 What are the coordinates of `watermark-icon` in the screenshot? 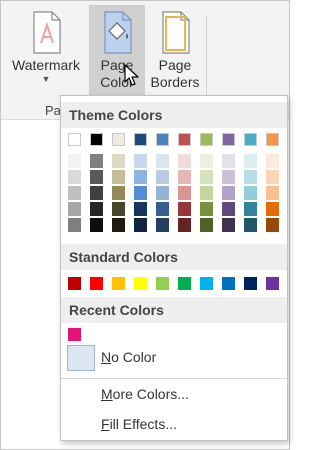 It's located at (46, 32).